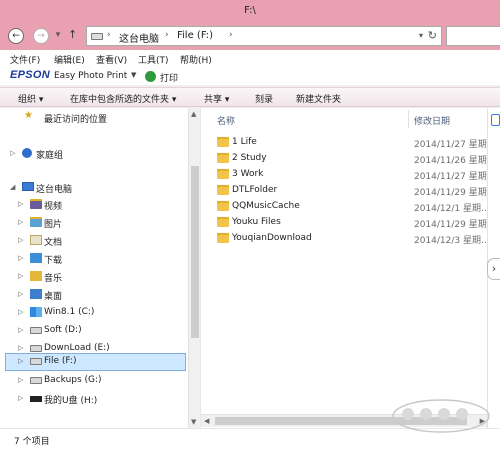 The width and height of the screenshot is (500, 452). What do you see at coordinates (36, 276) in the screenshot?
I see `music-folder-icon` at bounding box center [36, 276].